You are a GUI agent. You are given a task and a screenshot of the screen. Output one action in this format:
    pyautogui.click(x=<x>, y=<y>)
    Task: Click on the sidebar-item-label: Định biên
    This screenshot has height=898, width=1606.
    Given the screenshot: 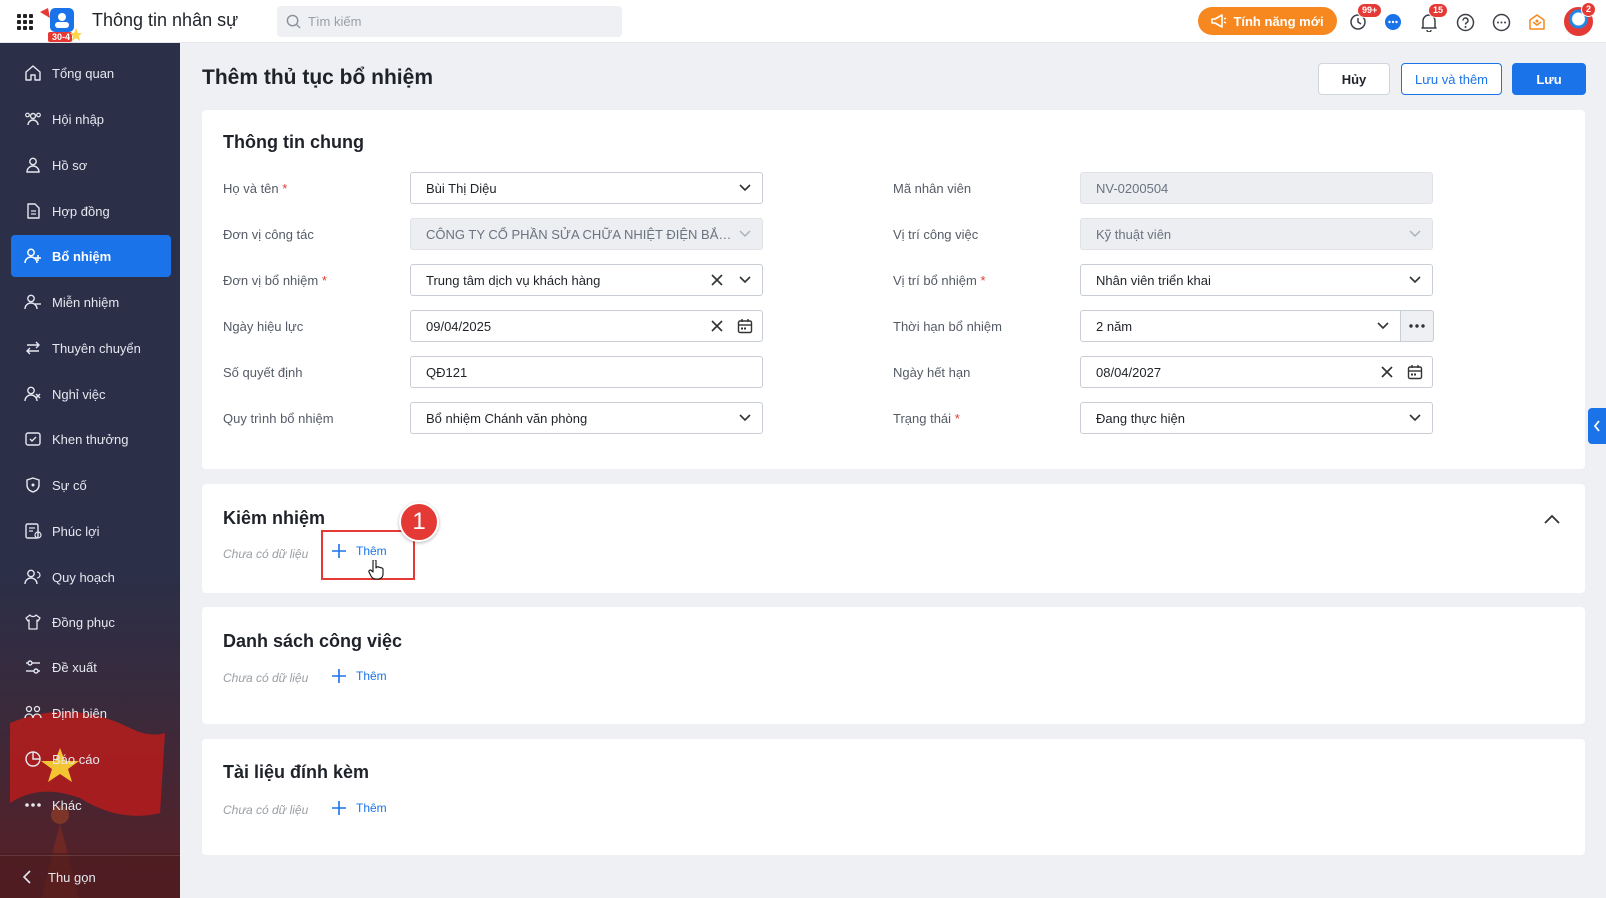 What is the action you would take?
    pyautogui.click(x=79, y=713)
    